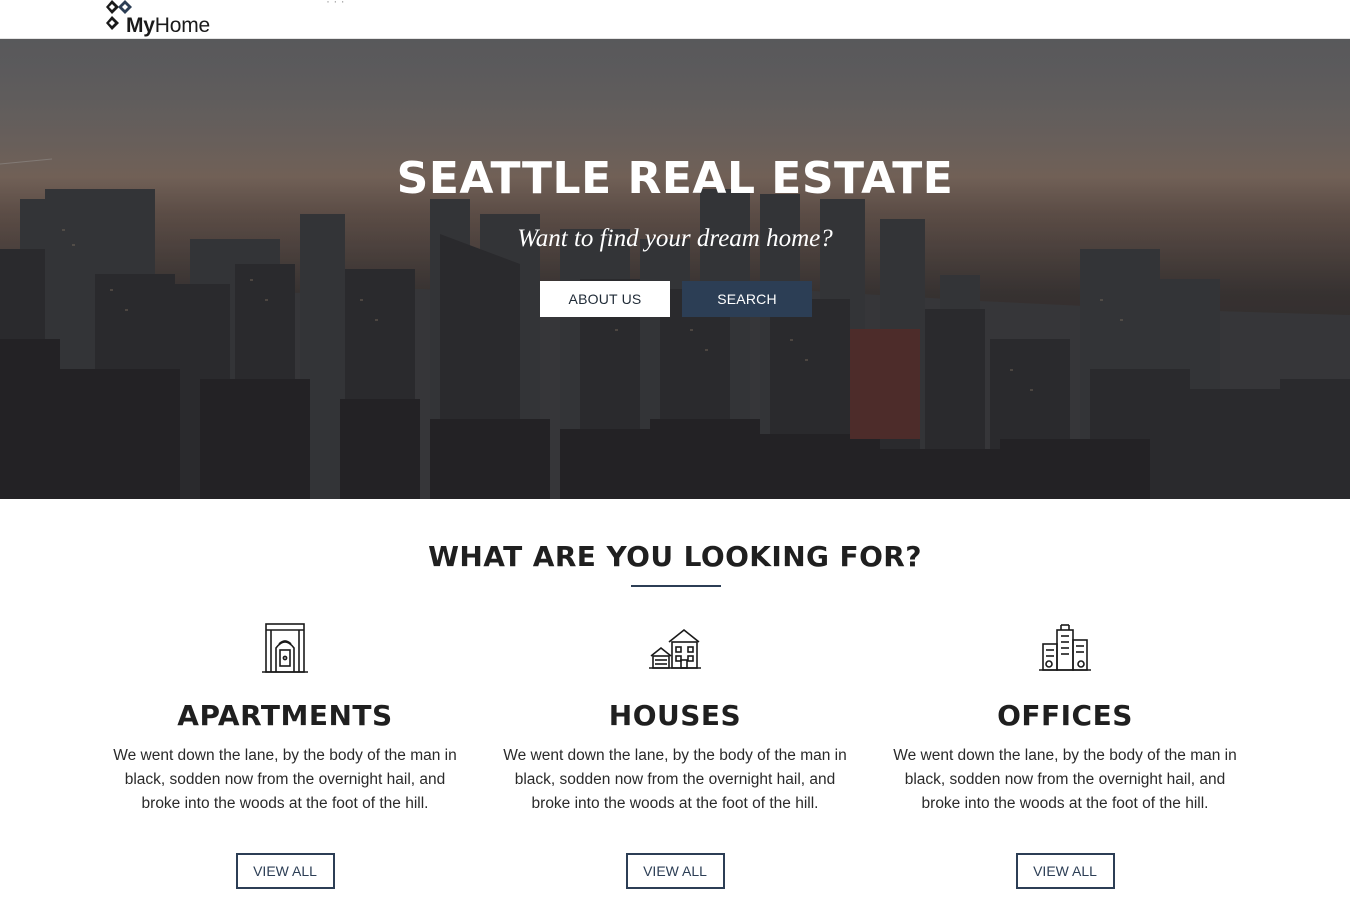  What do you see at coordinates (285, 871) in the screenshot?
I see `view-all-apartments-button: VIEW ALL` at bounding box center [285, 871].